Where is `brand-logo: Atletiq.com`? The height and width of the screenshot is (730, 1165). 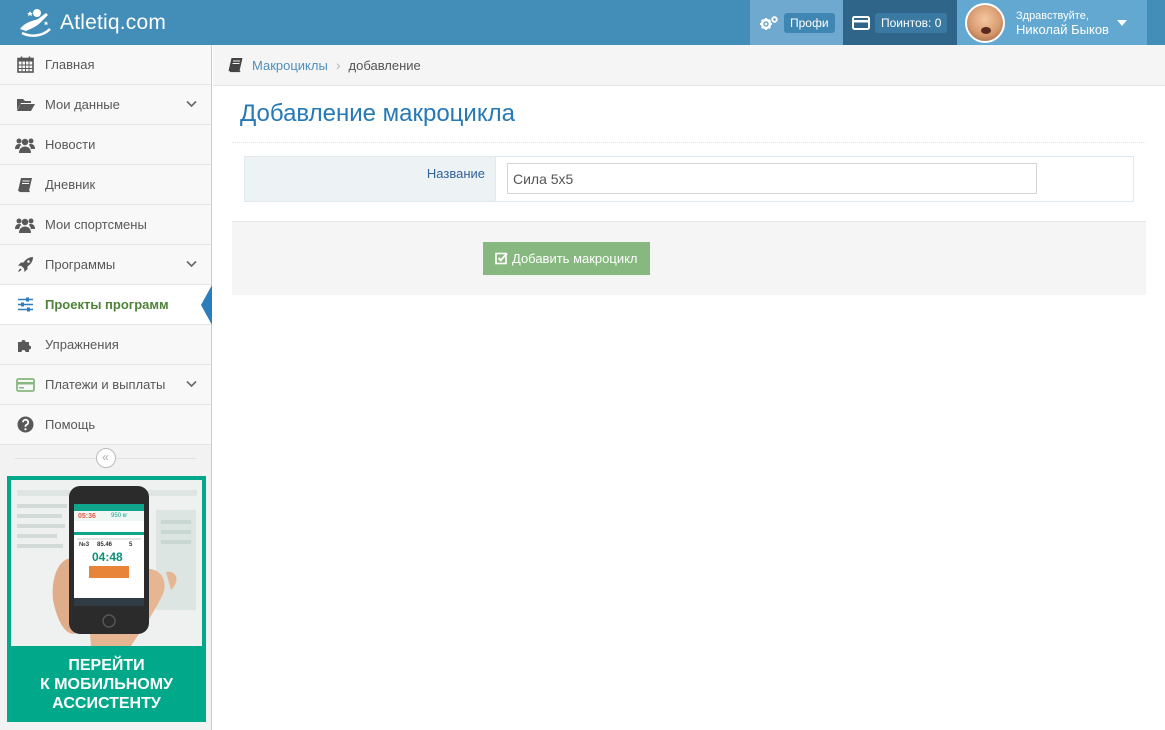
brand-logo: Atletiq.com is located at coordinates (91, 23).